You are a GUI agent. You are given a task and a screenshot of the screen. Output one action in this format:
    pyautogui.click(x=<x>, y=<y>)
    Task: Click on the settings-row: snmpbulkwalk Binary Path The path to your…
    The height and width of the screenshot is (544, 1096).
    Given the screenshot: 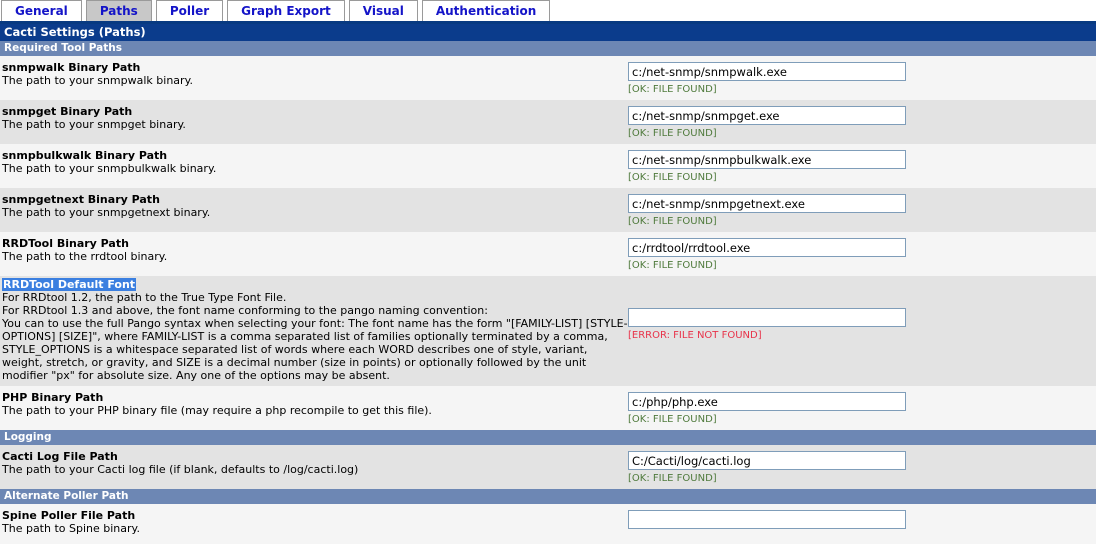 What is the action you would take?
    pyautogui.click(x=548, y=166)
    